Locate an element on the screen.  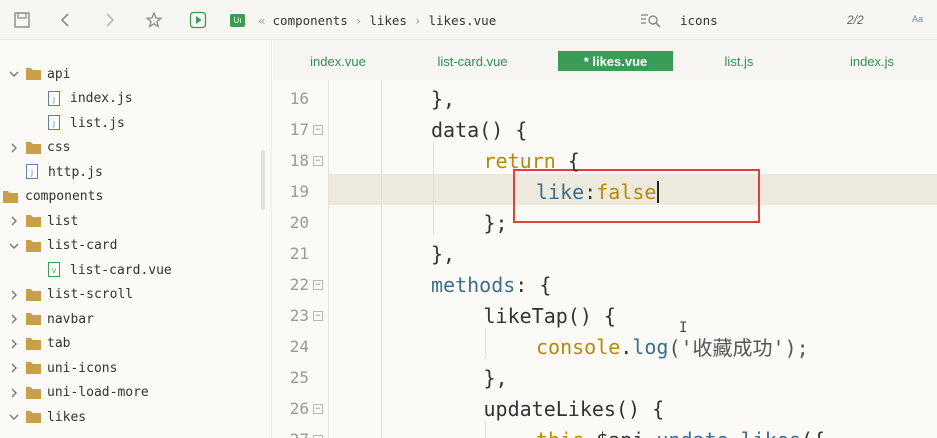
sidebar-item-uni-icons: uni-icons is located at coordinates (135, 368).